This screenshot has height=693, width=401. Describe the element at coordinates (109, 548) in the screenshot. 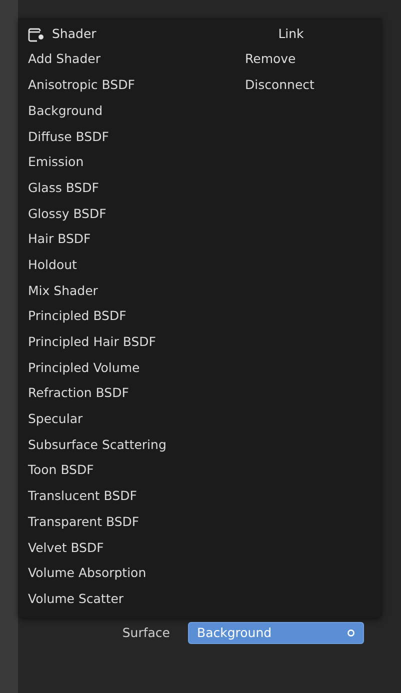

I see `menu-item: Velvet BSDF` at that location.